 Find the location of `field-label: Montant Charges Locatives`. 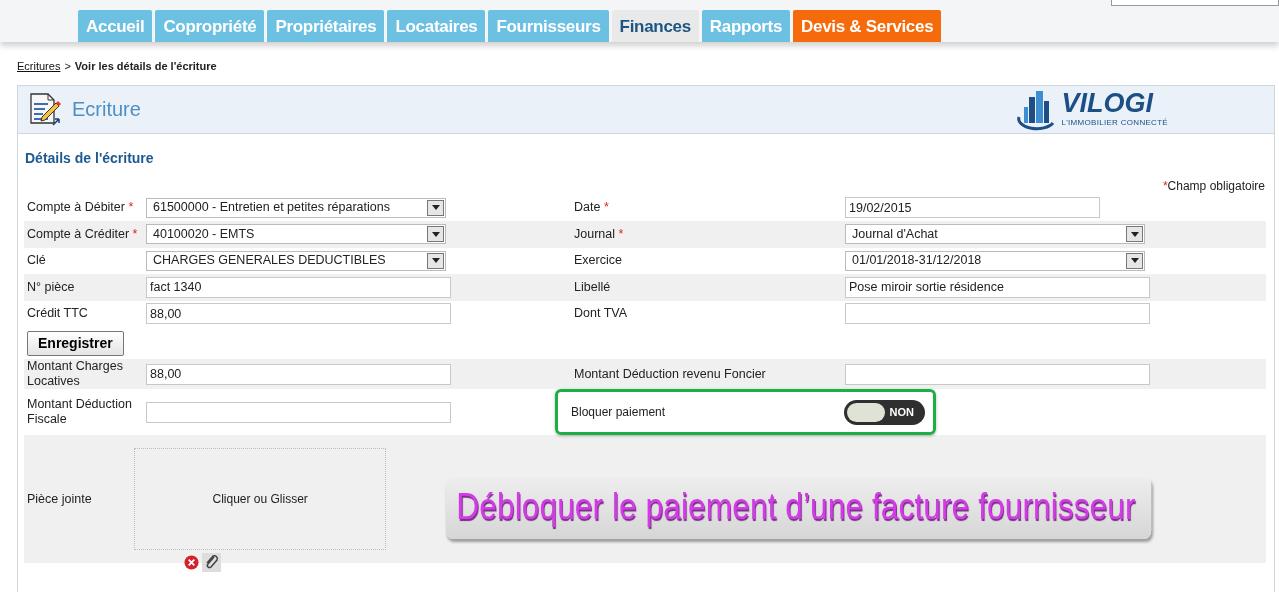

field-label: Montant Charges Locatives is located at coordinates (75, 373).